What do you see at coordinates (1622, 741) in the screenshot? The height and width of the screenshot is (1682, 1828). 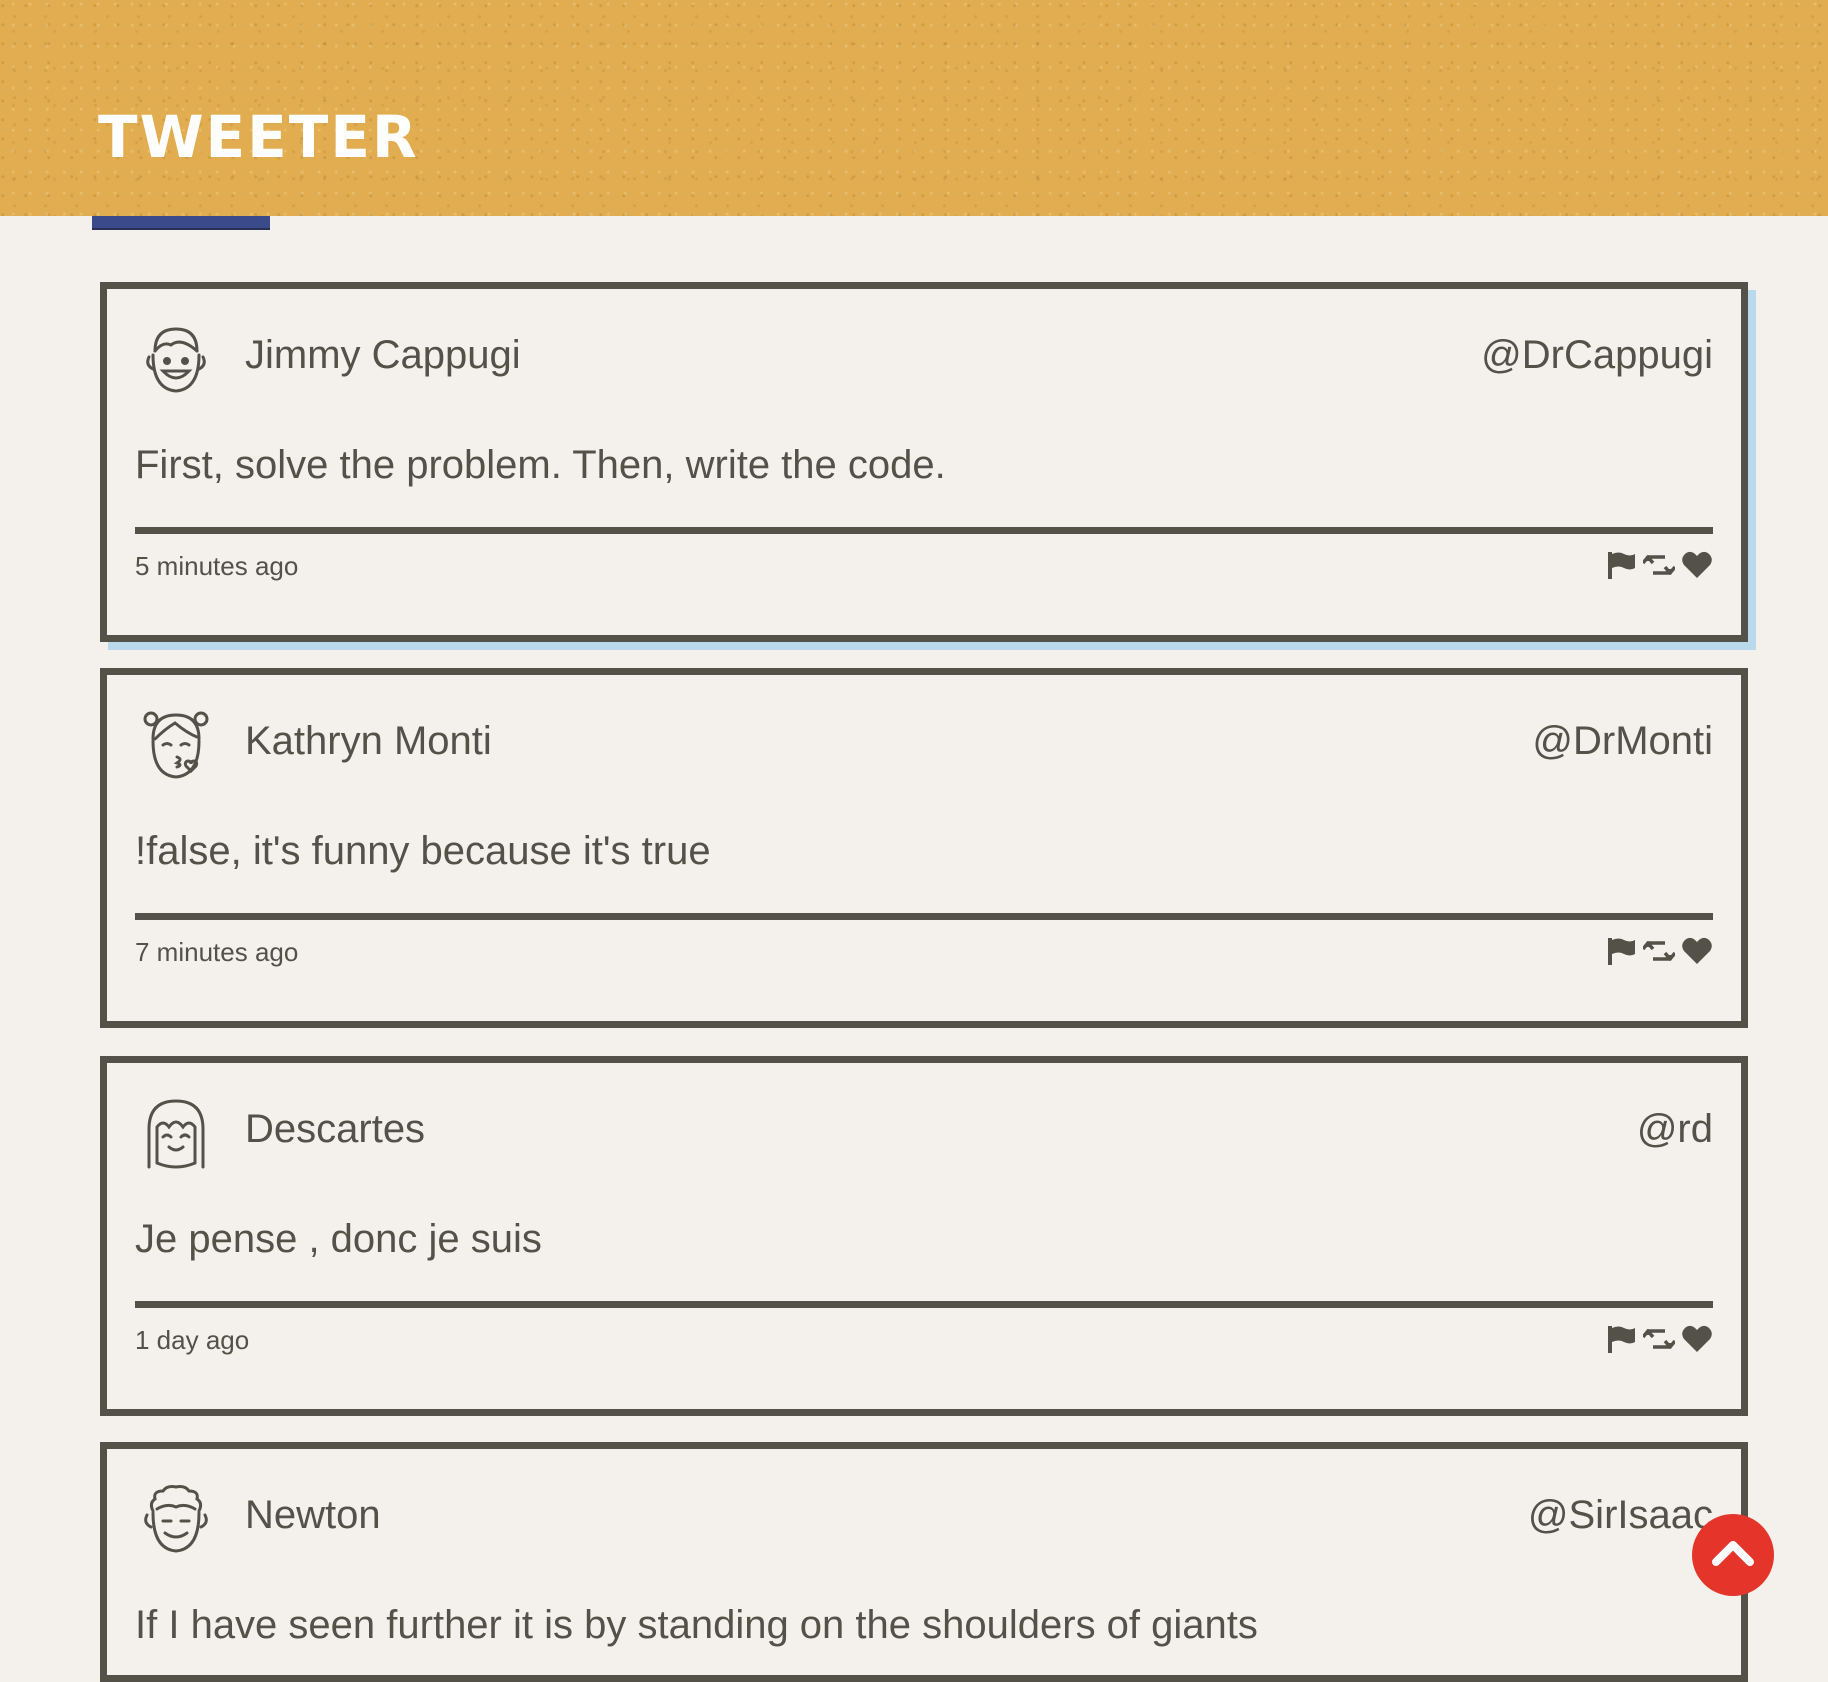 I see `tweet-author-handle: @DrMonti` at bounding box center [1622, 741].